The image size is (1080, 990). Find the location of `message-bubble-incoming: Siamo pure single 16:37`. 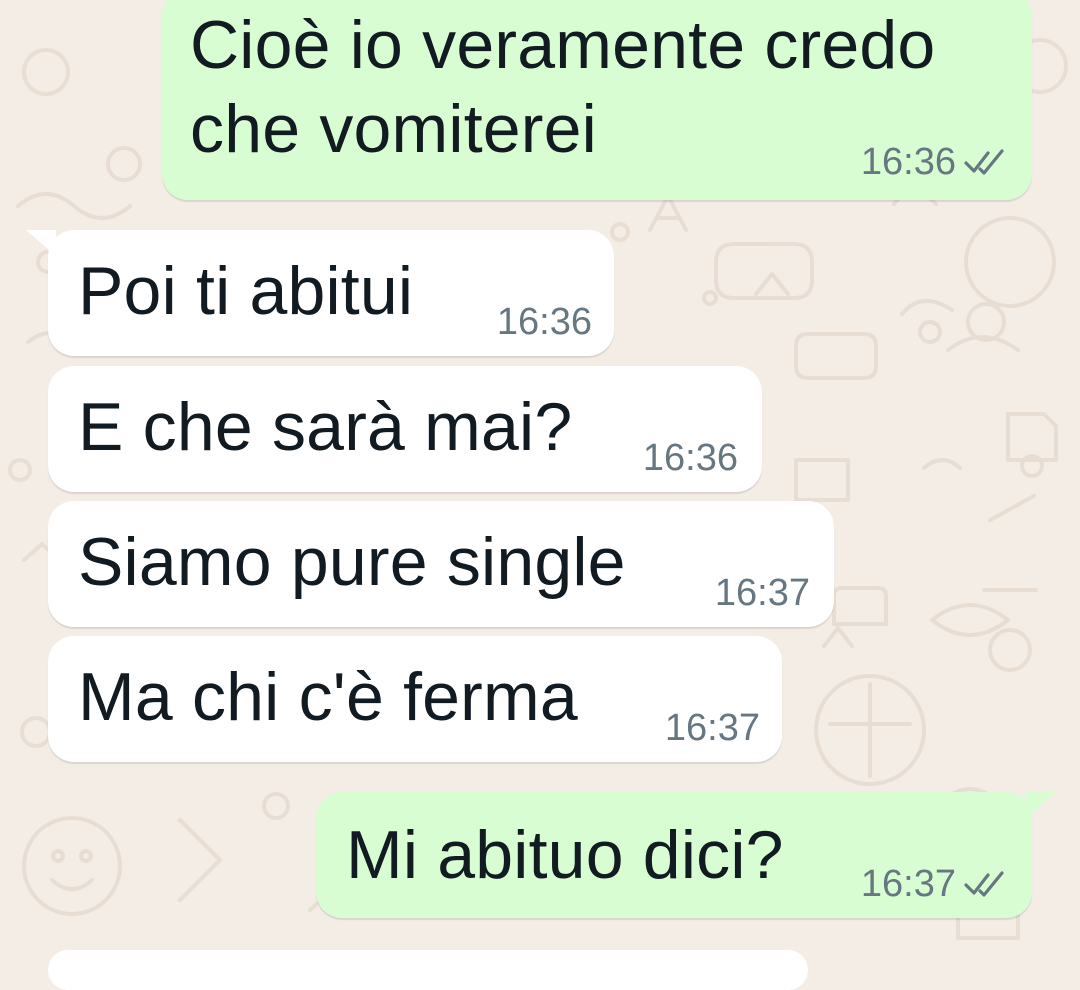

message-bubble-incoming: Siamo pure single 16:37 is located at coordinates (441, 564).